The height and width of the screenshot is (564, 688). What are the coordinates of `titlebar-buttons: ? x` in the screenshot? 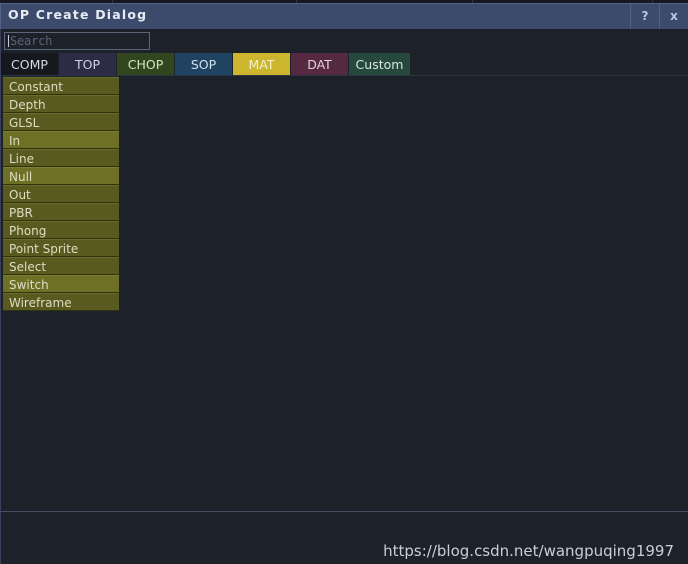 It's located at (659, 16).